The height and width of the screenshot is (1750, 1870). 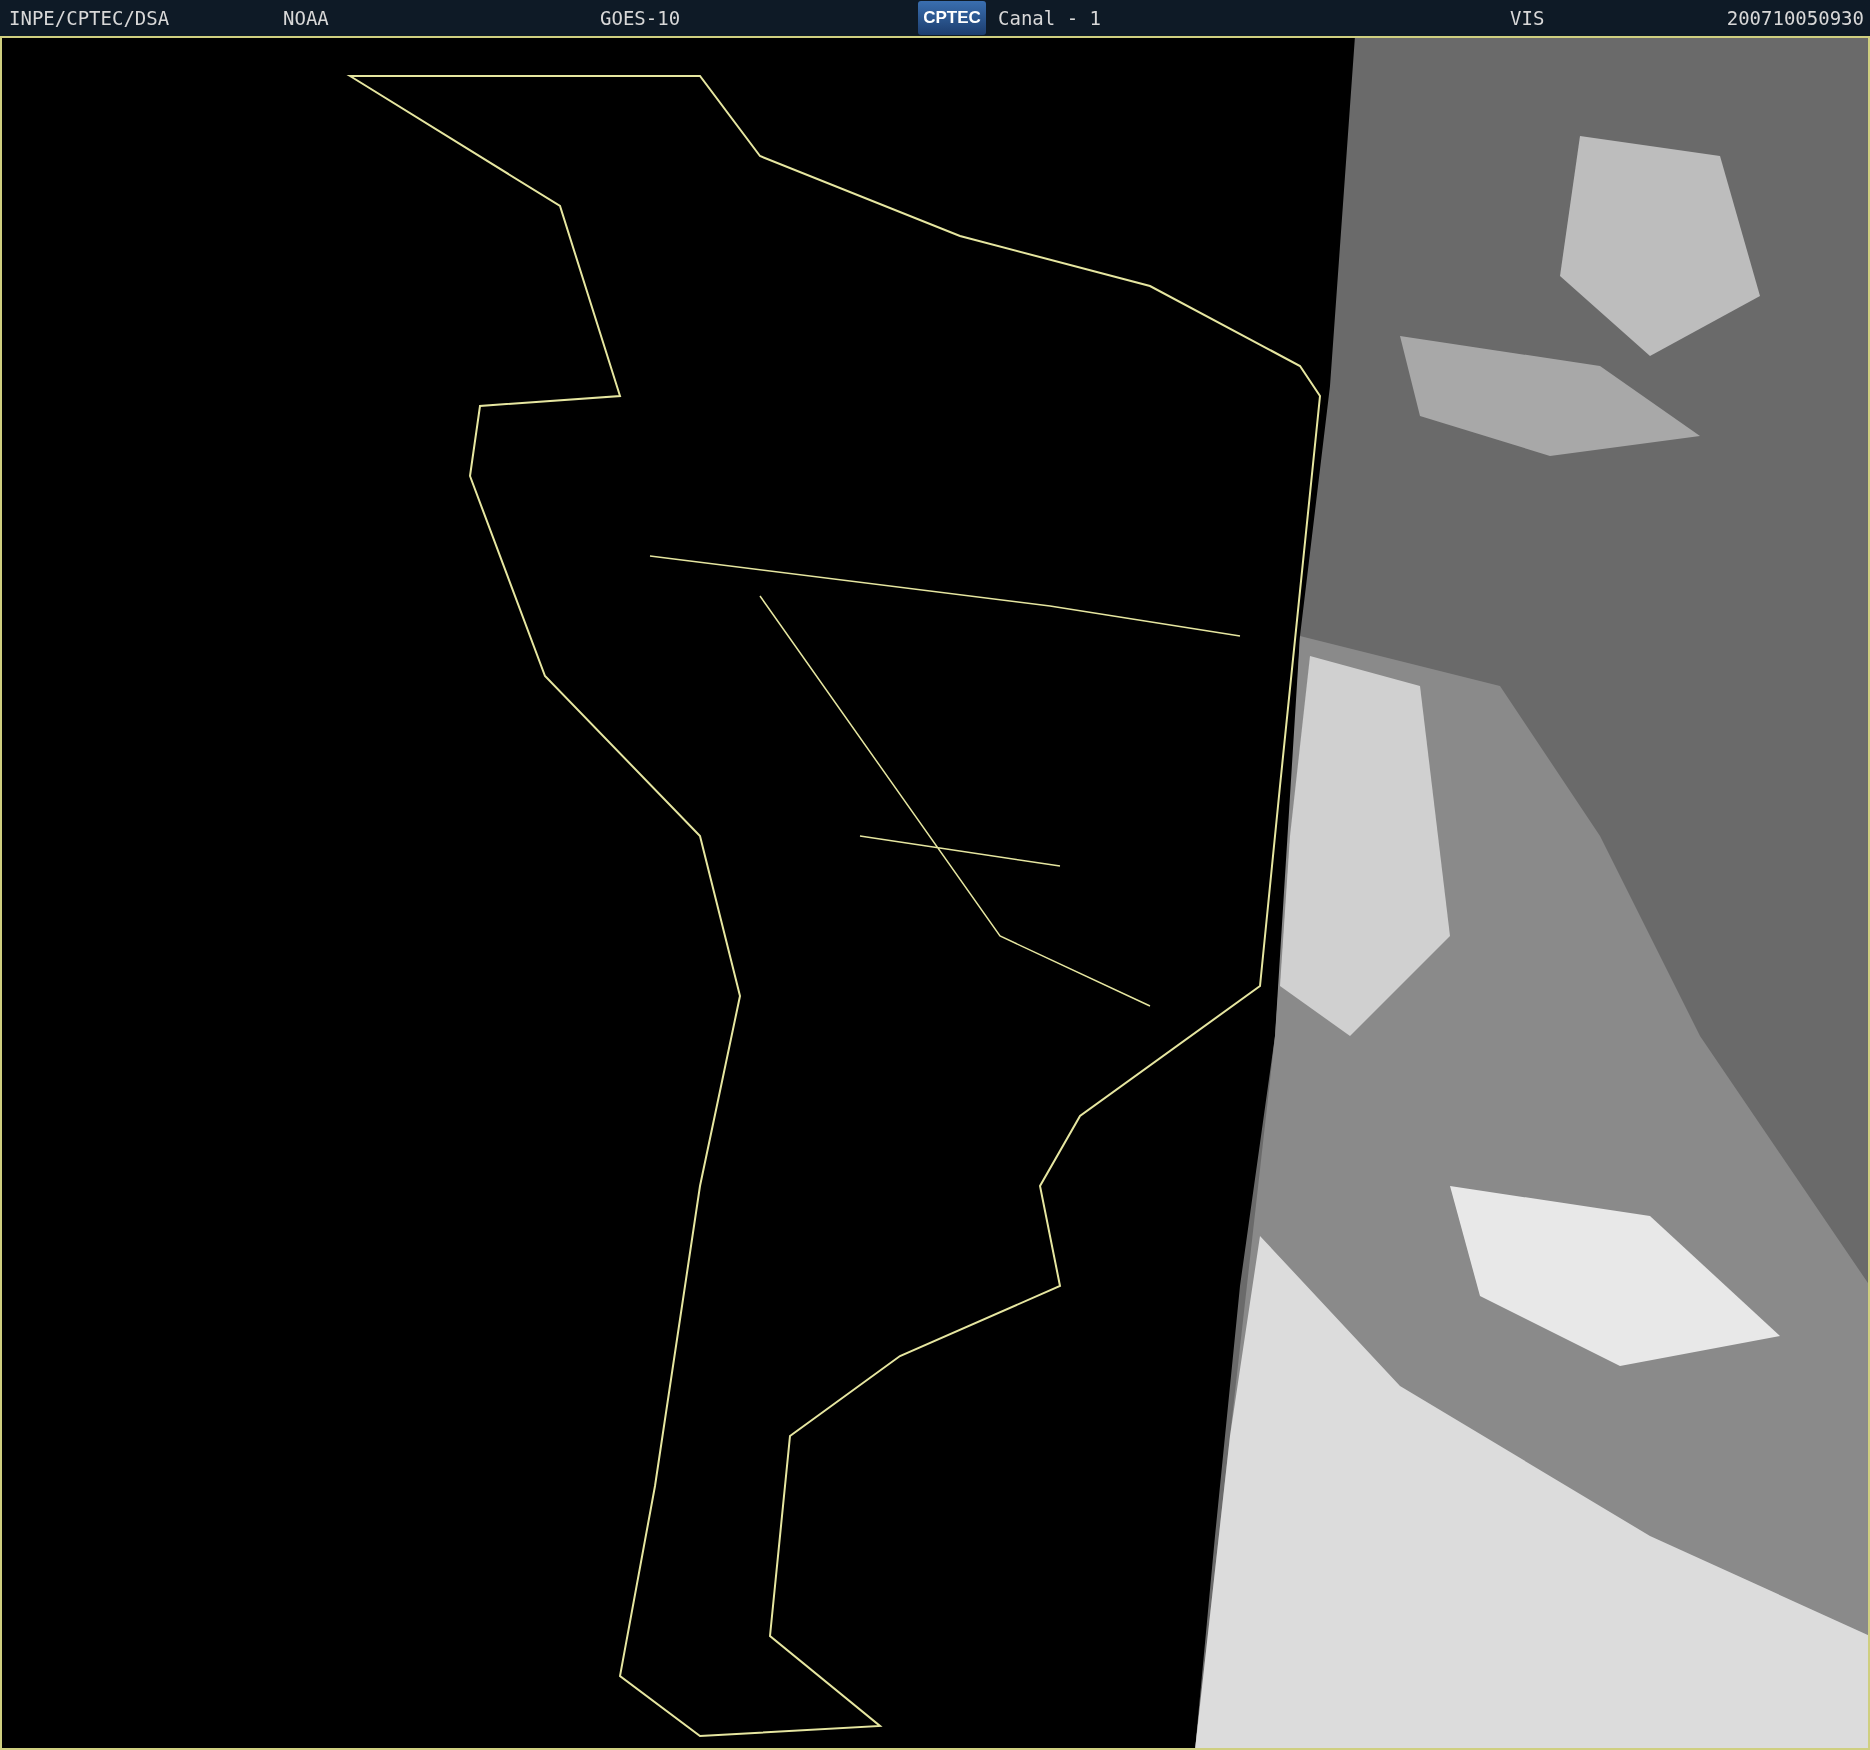 What do you see at coordinates (1528, 18) in the screenshot?
I see `band-label: VIS` at bounding box center [1528, 18].